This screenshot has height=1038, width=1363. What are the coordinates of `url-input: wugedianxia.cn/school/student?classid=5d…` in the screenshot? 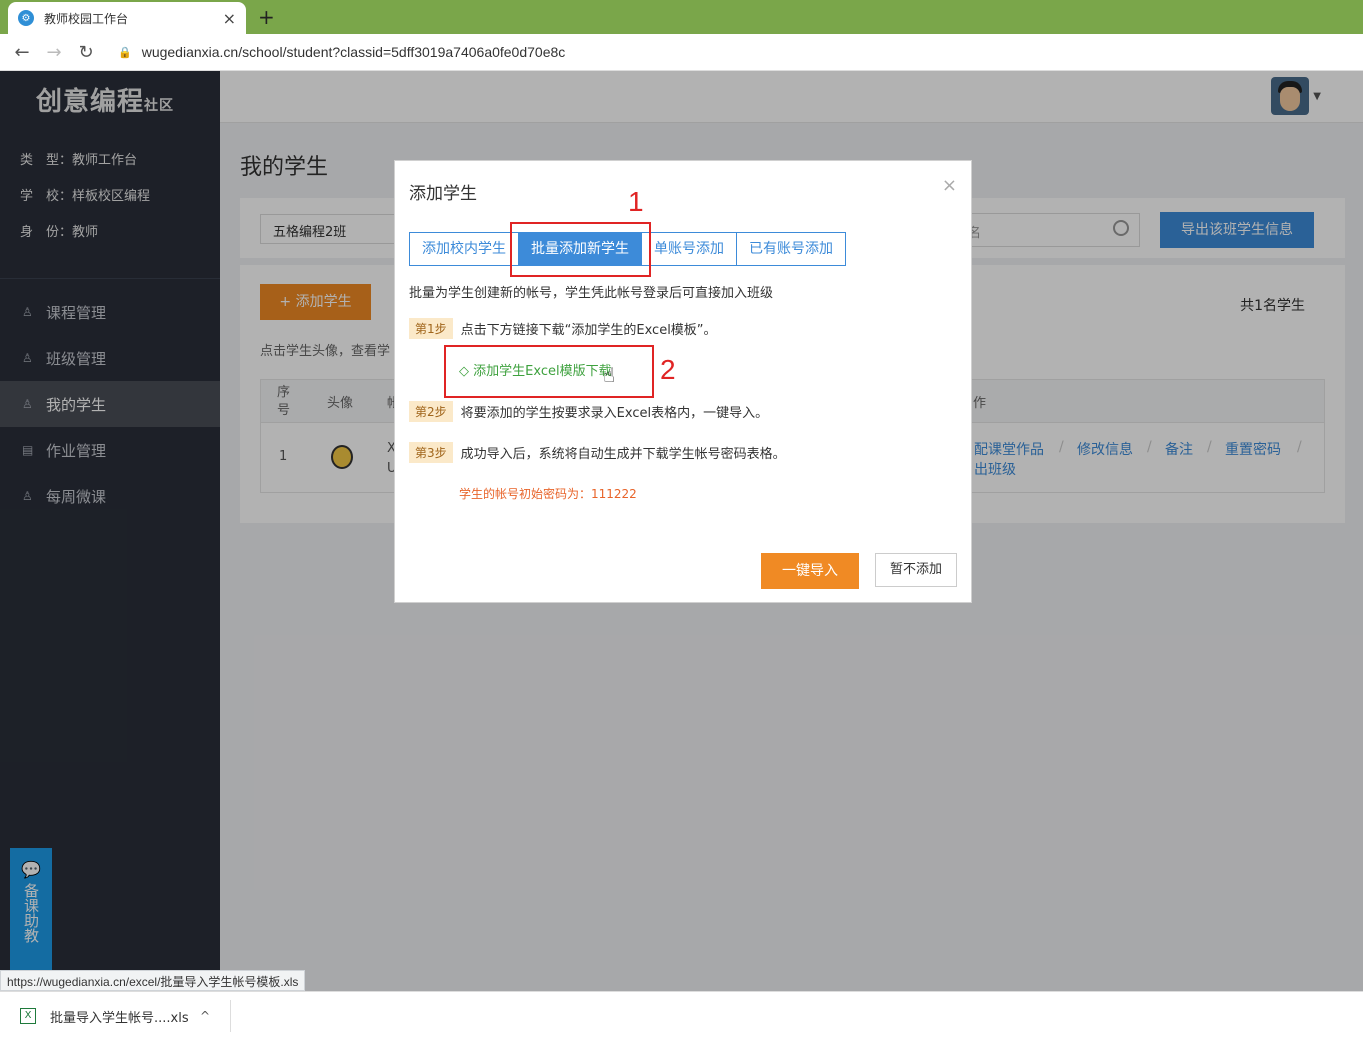 It's located at (354, 52).